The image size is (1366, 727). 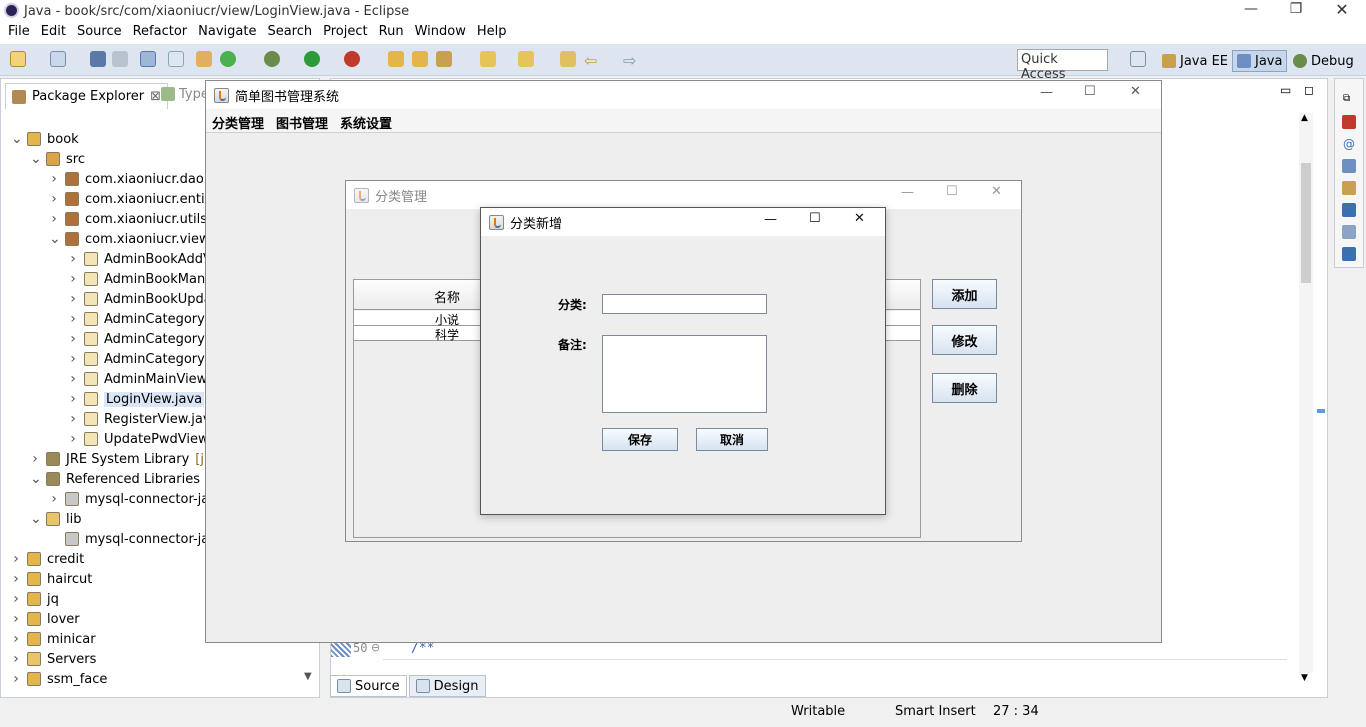 I want to click on tree-item: › AdminMainView.j, so click(x=141, y=379).